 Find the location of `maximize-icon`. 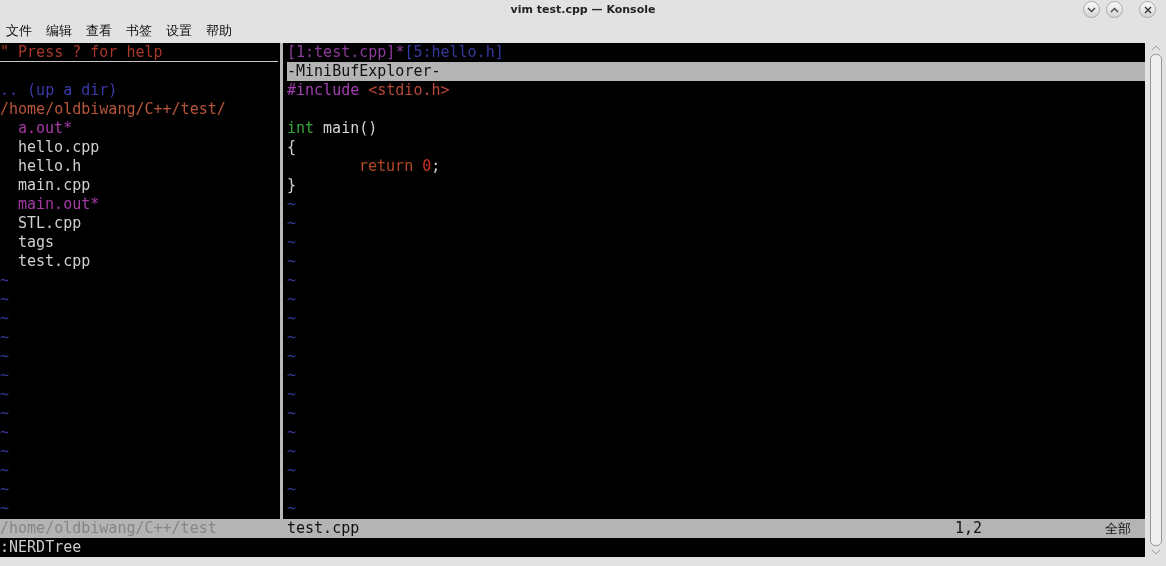

maximize-icon is located at coordinates (1114, 9).